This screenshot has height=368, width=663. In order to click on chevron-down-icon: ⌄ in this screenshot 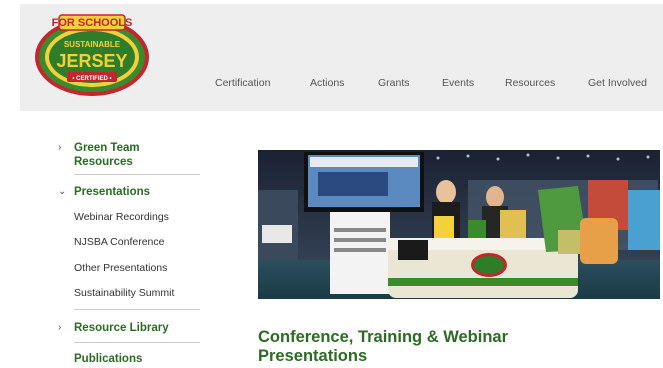, I will do `click(62, 191)`.